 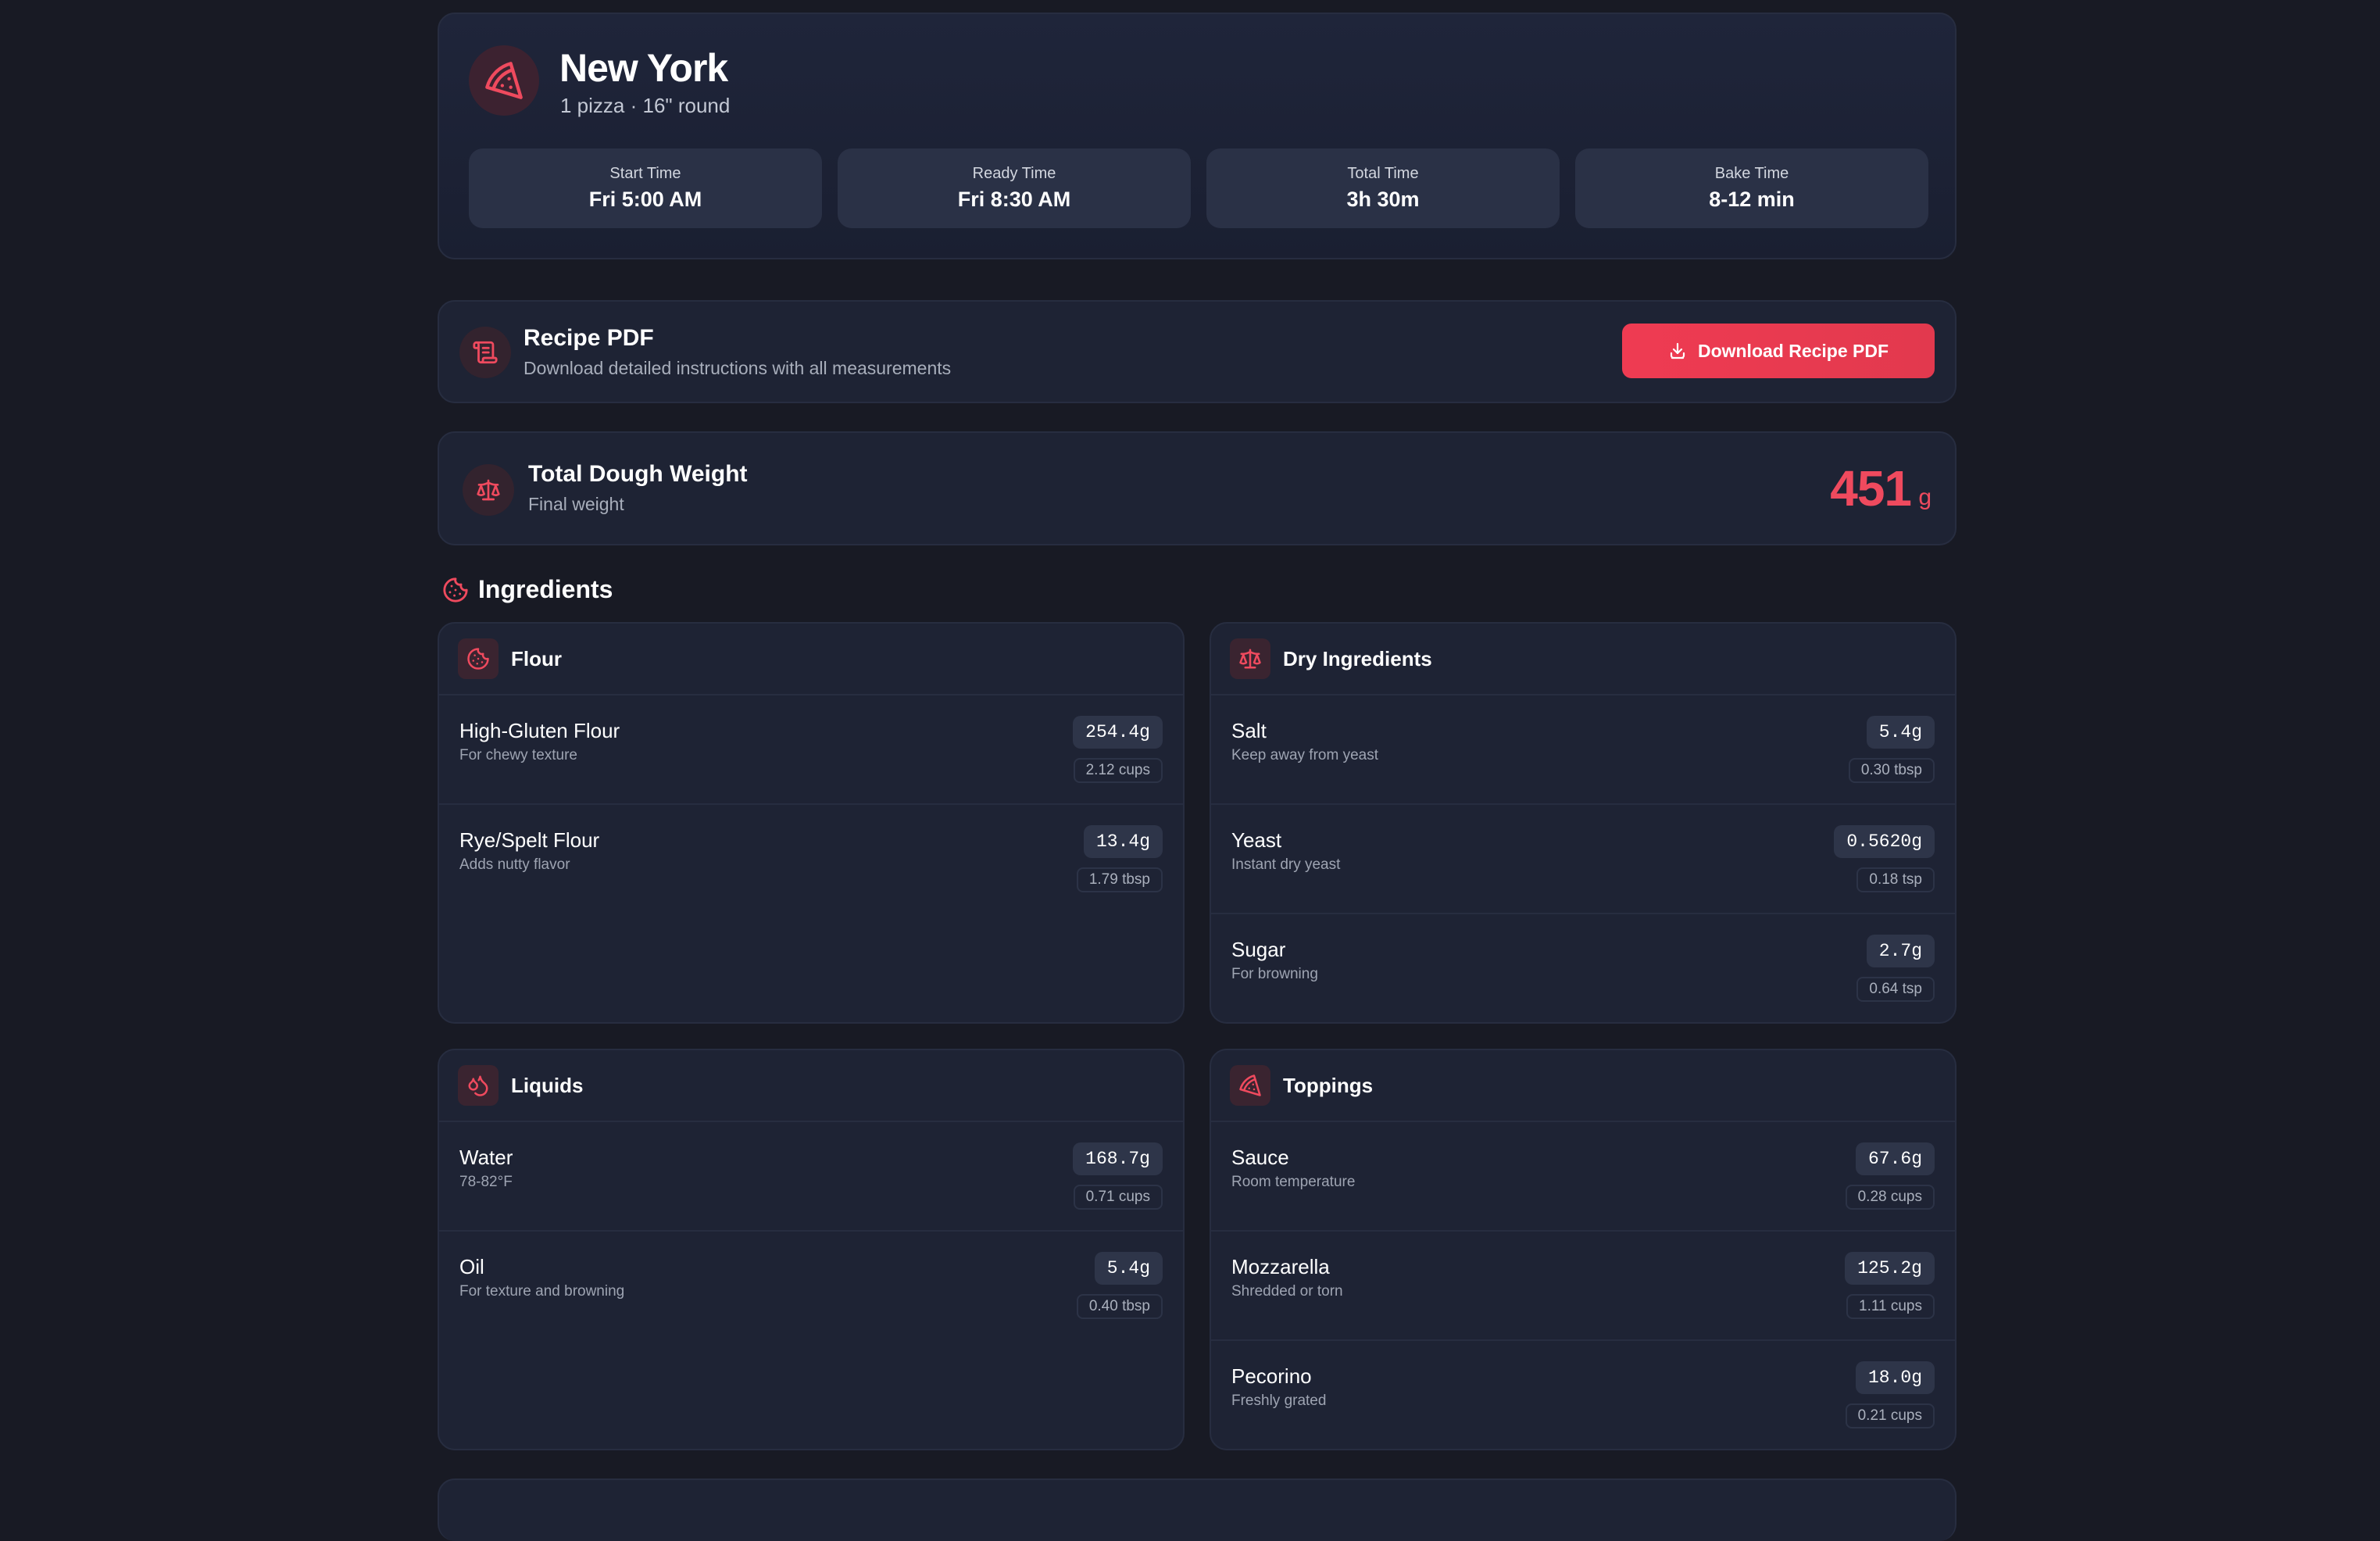 I want to click on ingredient-grams: 168.7g, so click(x=1118, y=1158).